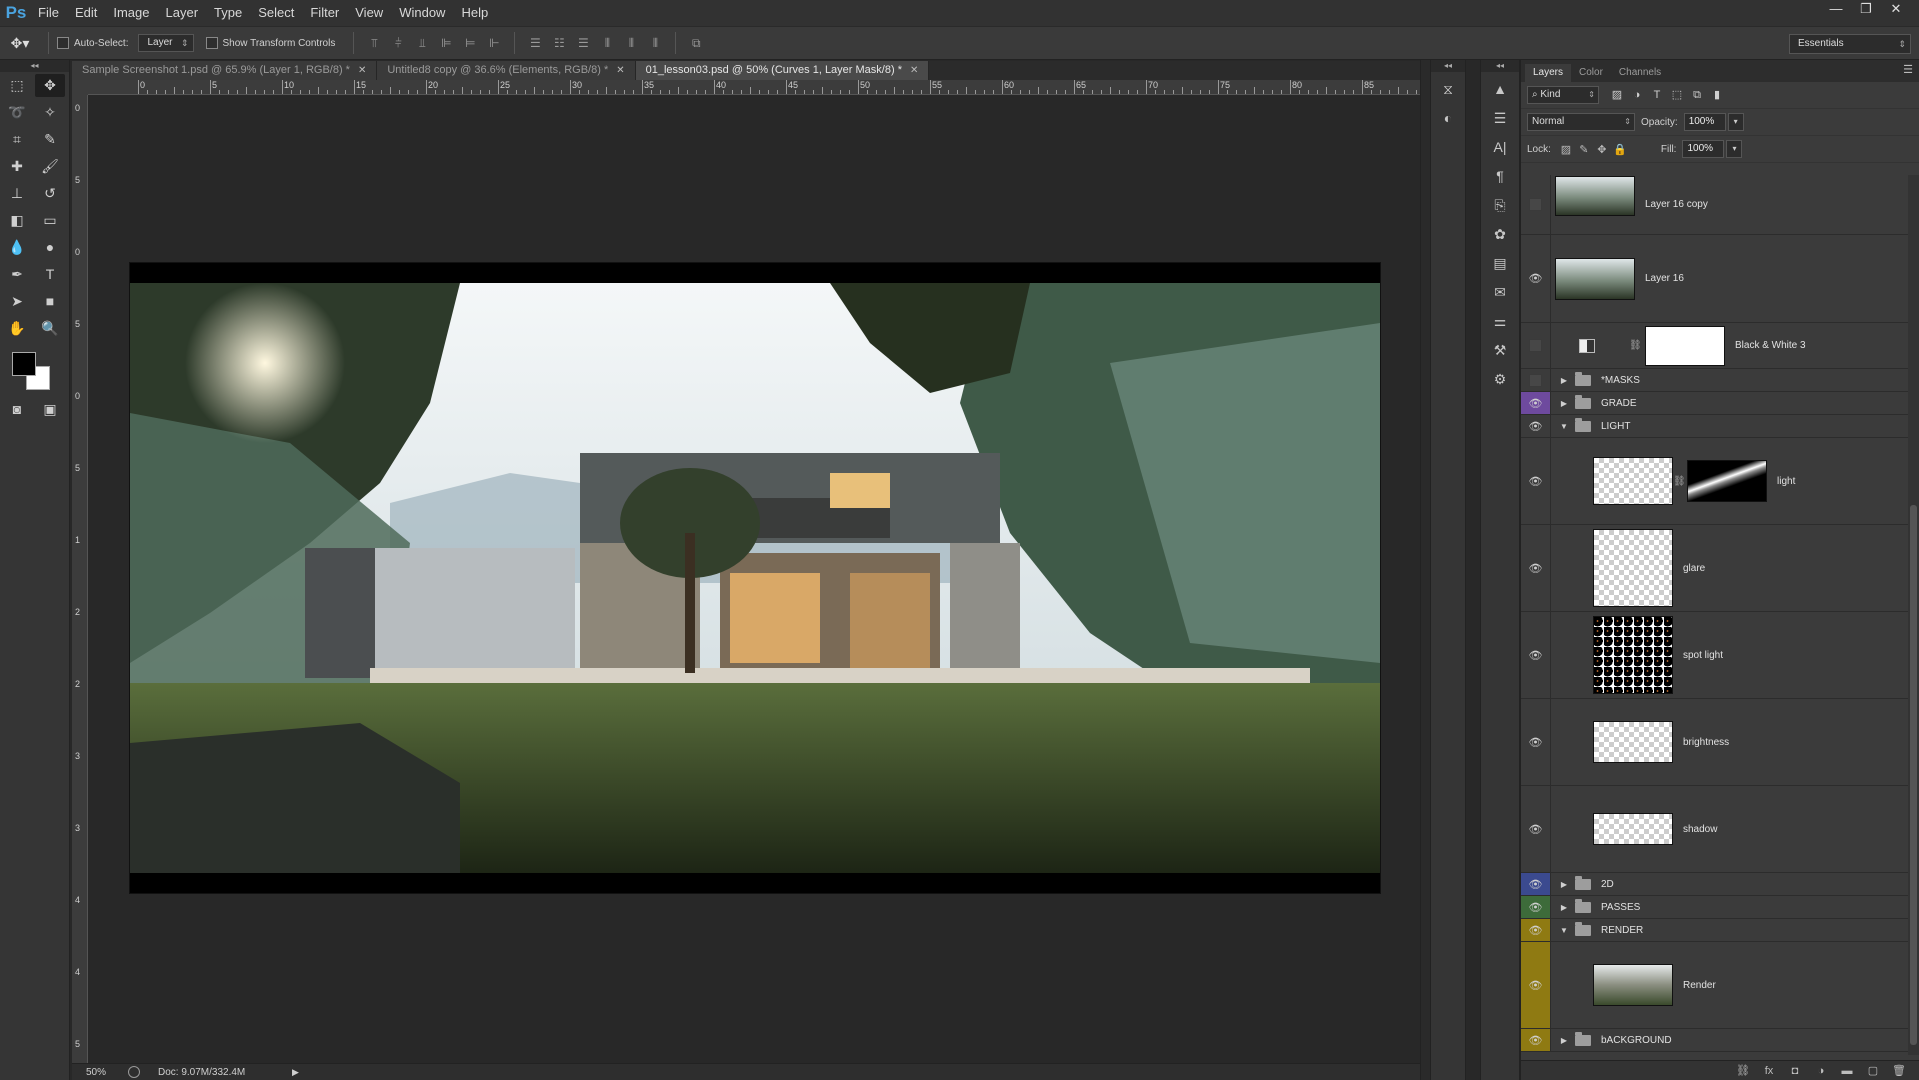  What do you see at coordinates (34, 66) in the screenshot?
I see `tools-panel-header: ◂◂` at bounding box center [34, 66].